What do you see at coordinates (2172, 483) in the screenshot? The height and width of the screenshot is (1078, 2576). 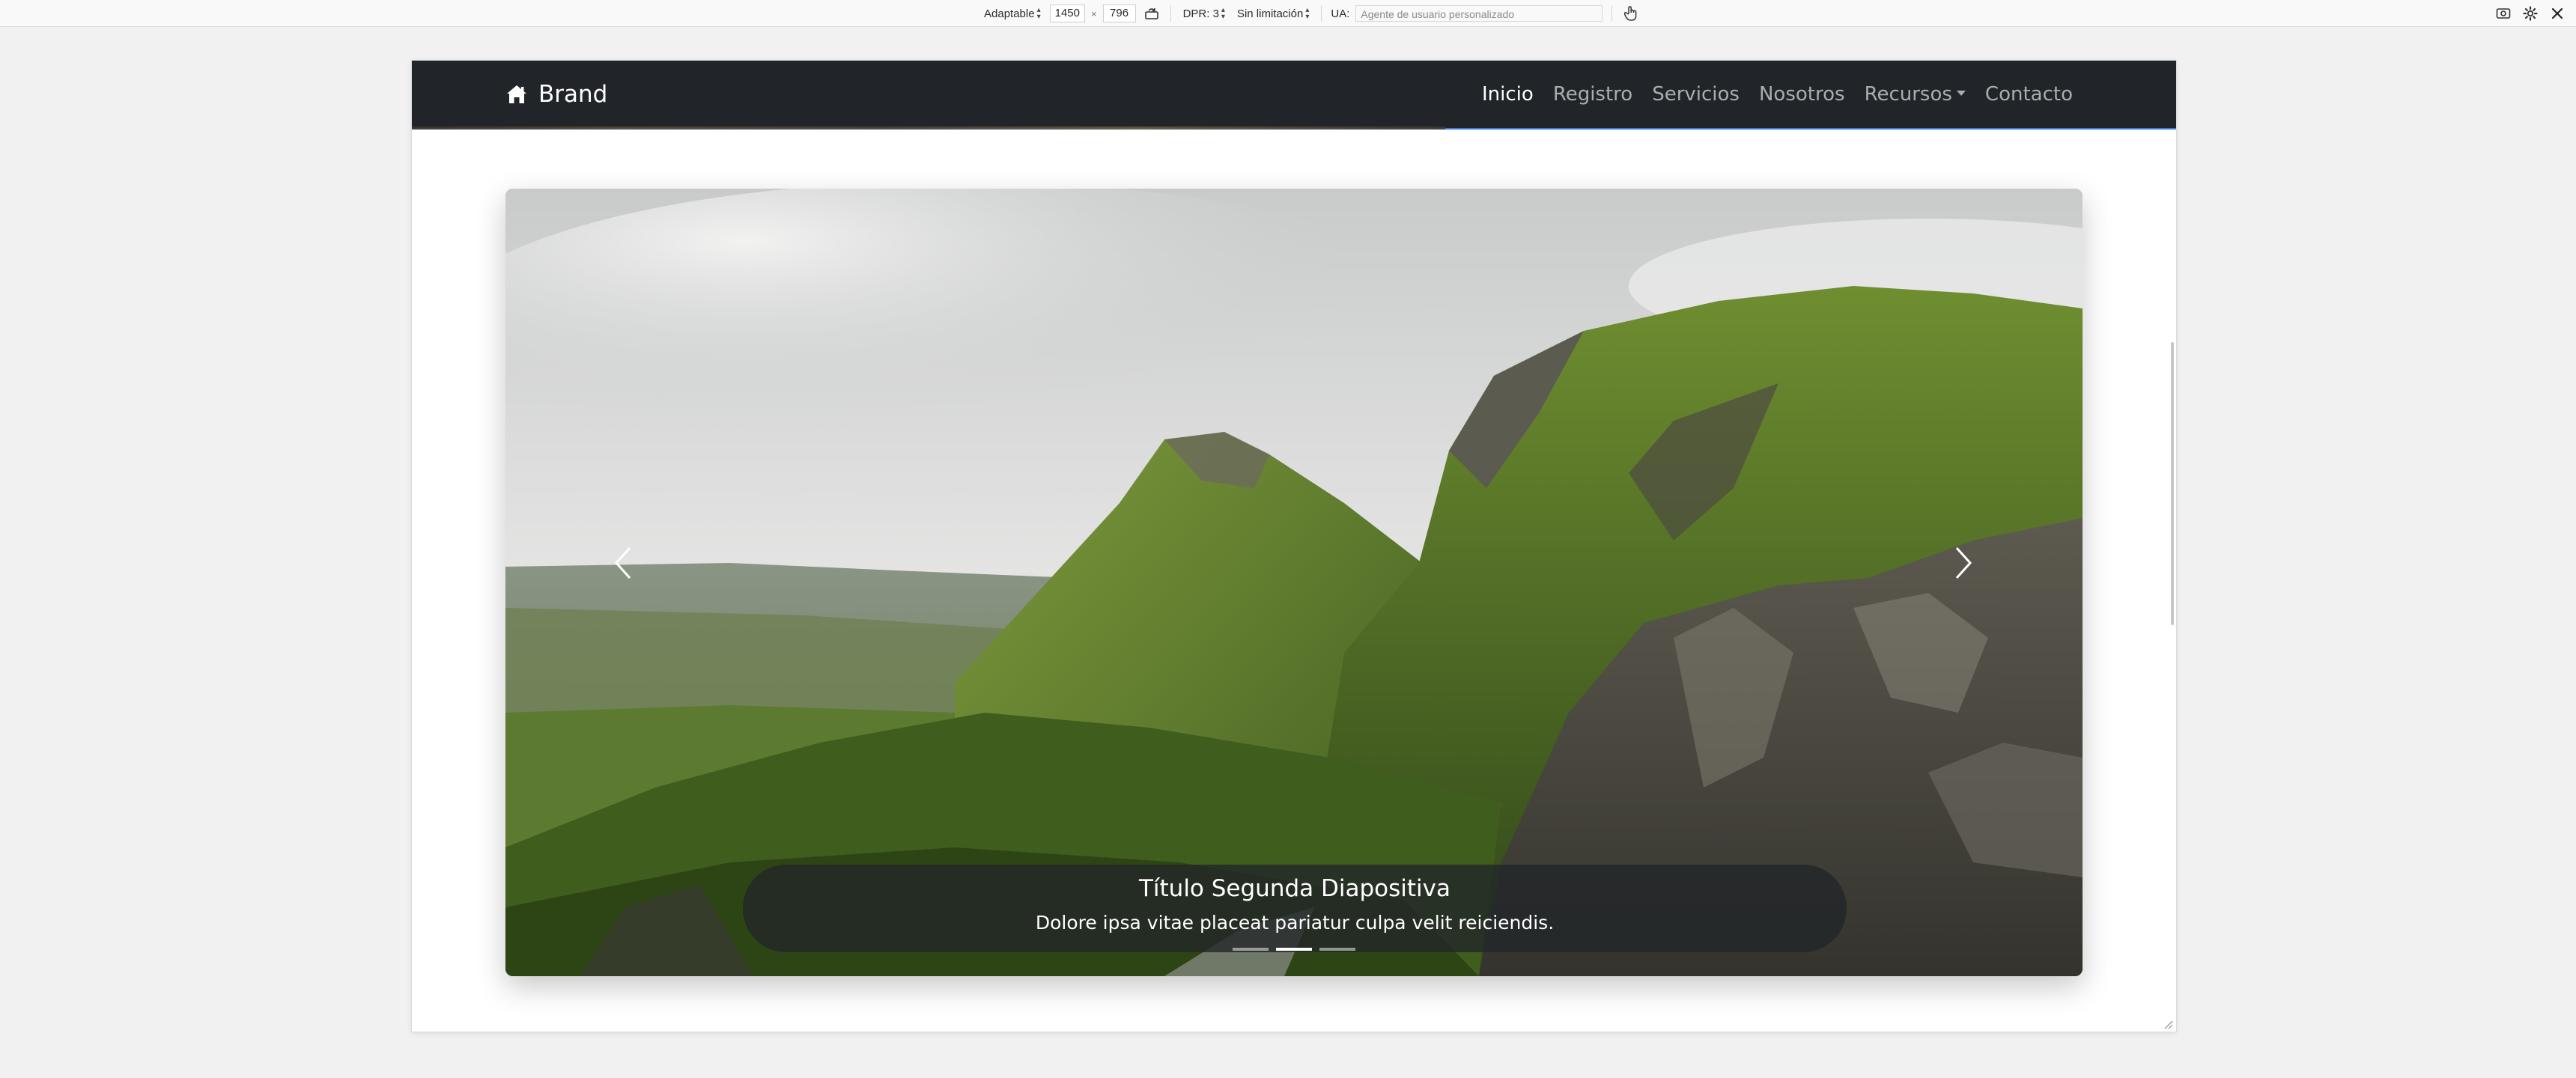 I see `viewport-scrollbar` at bounding box center [2172, 483].